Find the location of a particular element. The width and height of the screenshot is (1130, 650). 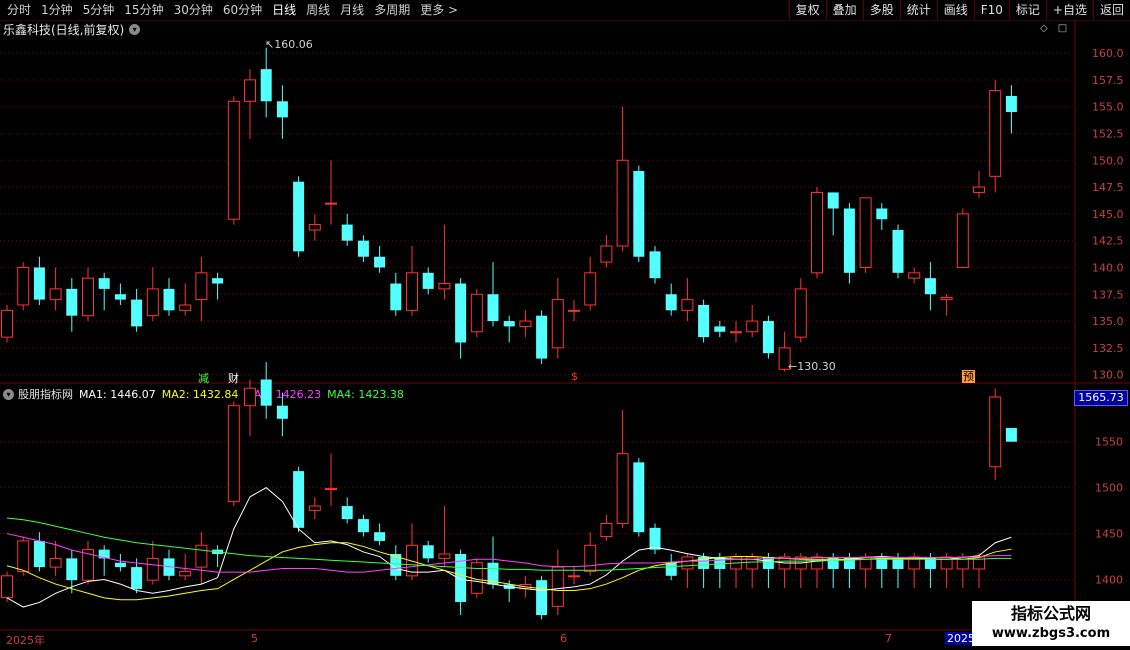

event-marker-reduce: 减 is located at coordinates (203, 378).